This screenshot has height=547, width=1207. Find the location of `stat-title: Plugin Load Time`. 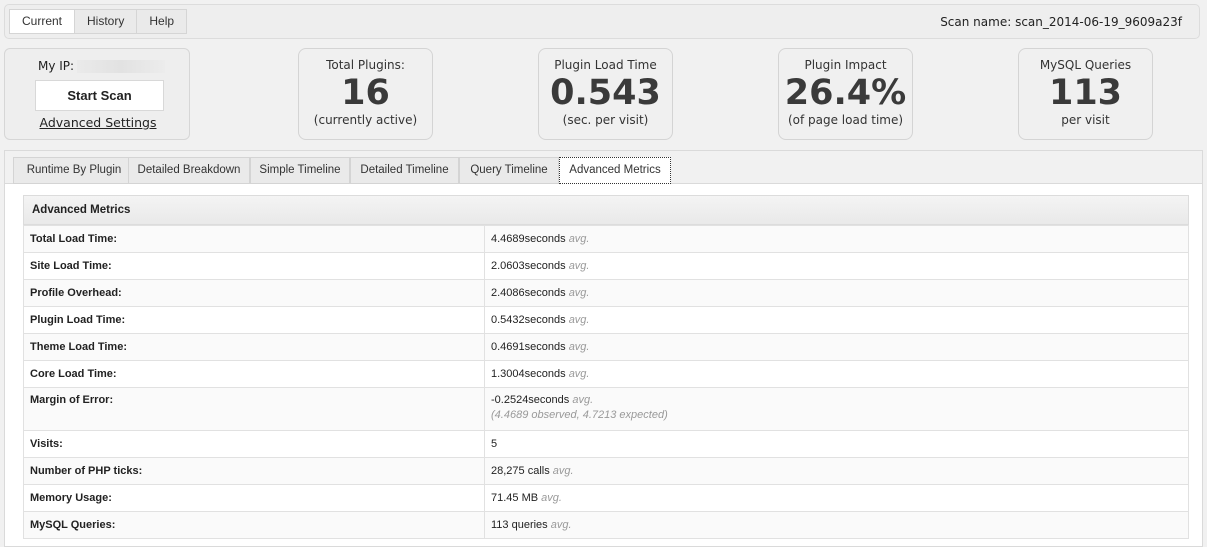

stat-title: Plugin Load Time is located at coordinates (605, 65).